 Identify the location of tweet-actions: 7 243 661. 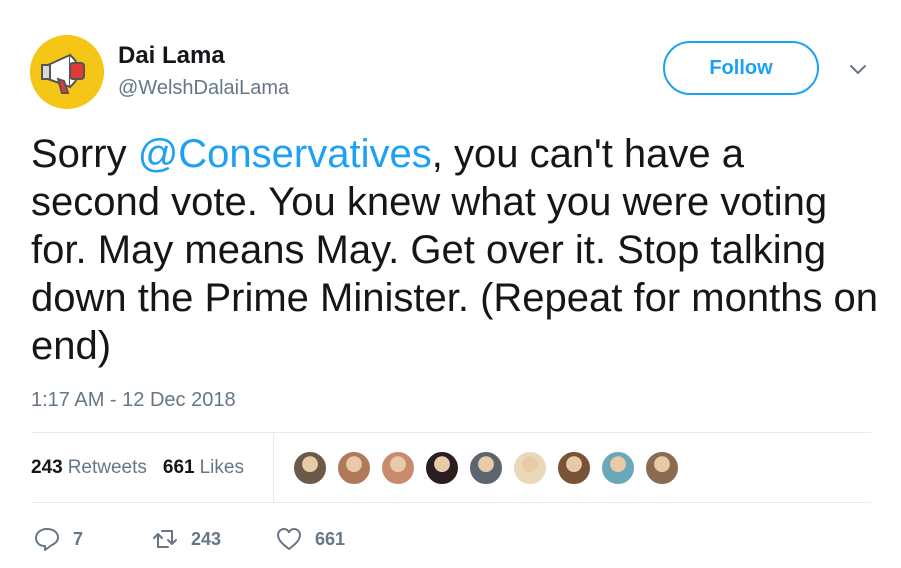
(189, 539).